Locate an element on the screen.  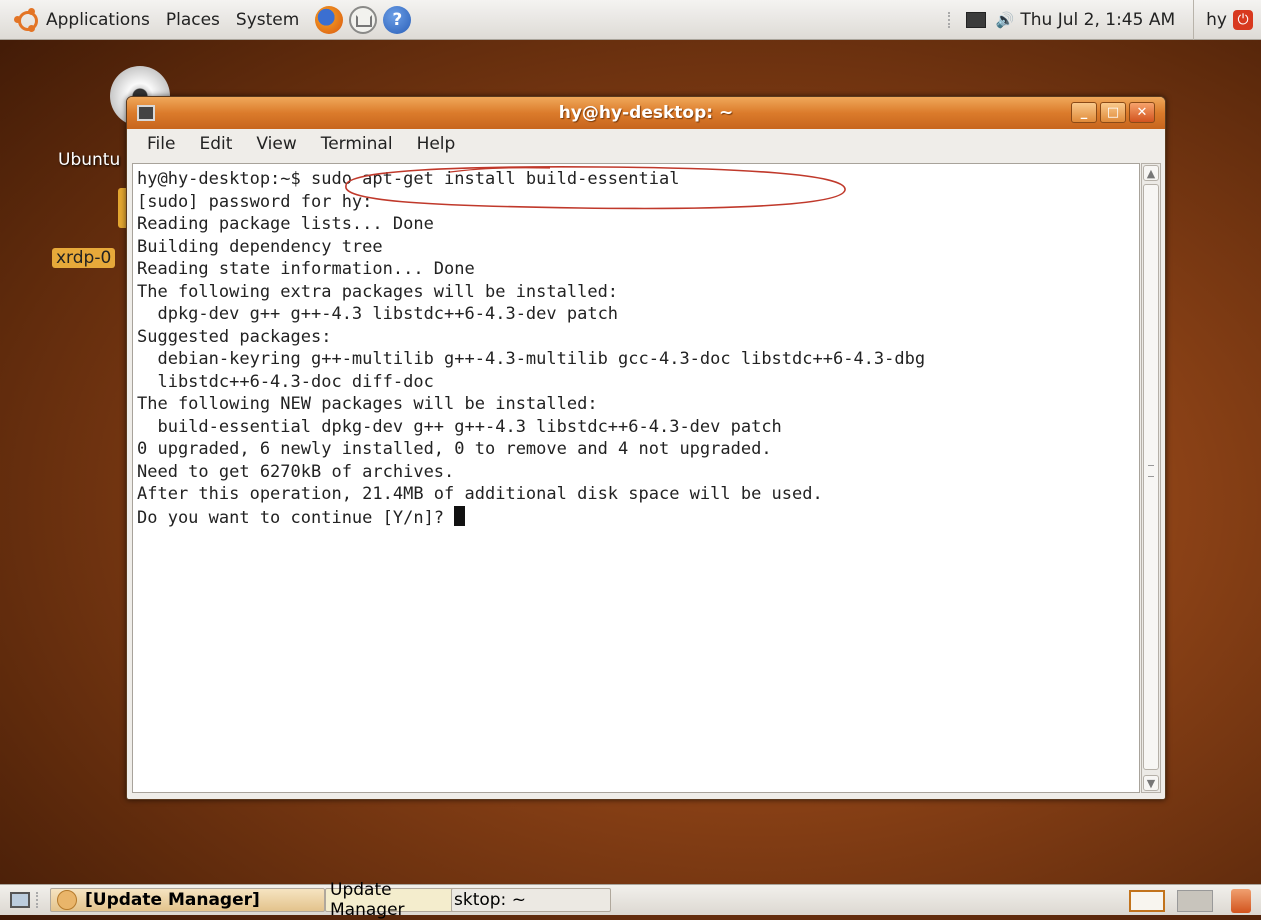
taskbar-item-label: Update Manager is located at coordinates (367, 900).